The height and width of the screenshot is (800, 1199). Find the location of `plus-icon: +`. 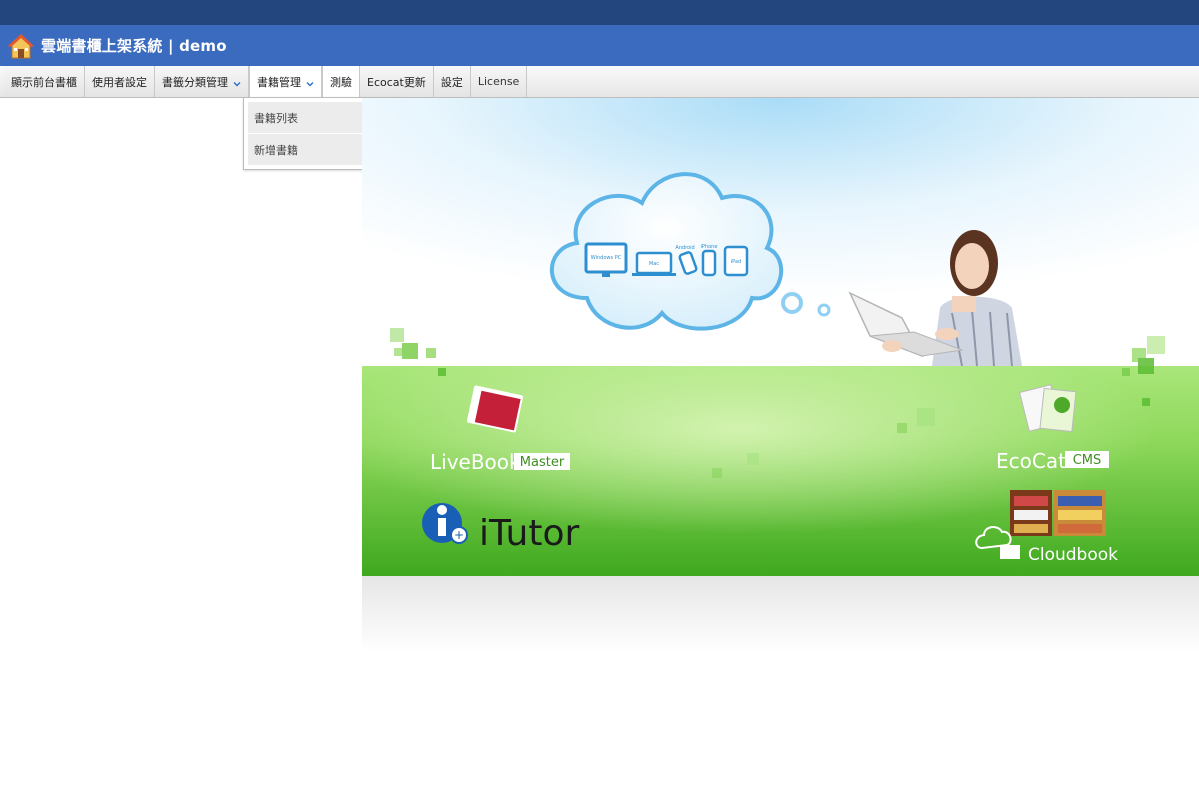

plus-icon: + is located at coordinates (459, 535).